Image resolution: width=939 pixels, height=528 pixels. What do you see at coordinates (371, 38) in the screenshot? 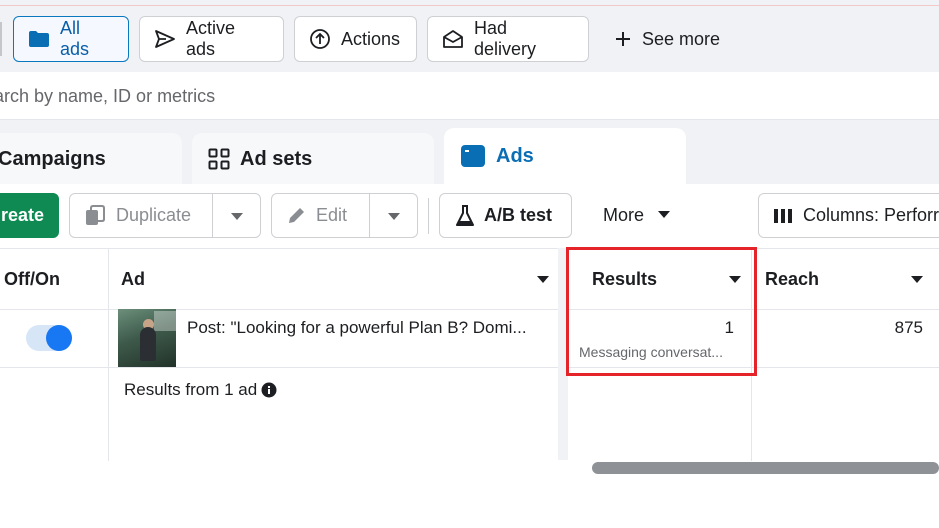
I see `filter-actions-label: Actions` at bounding box center [371, 38].